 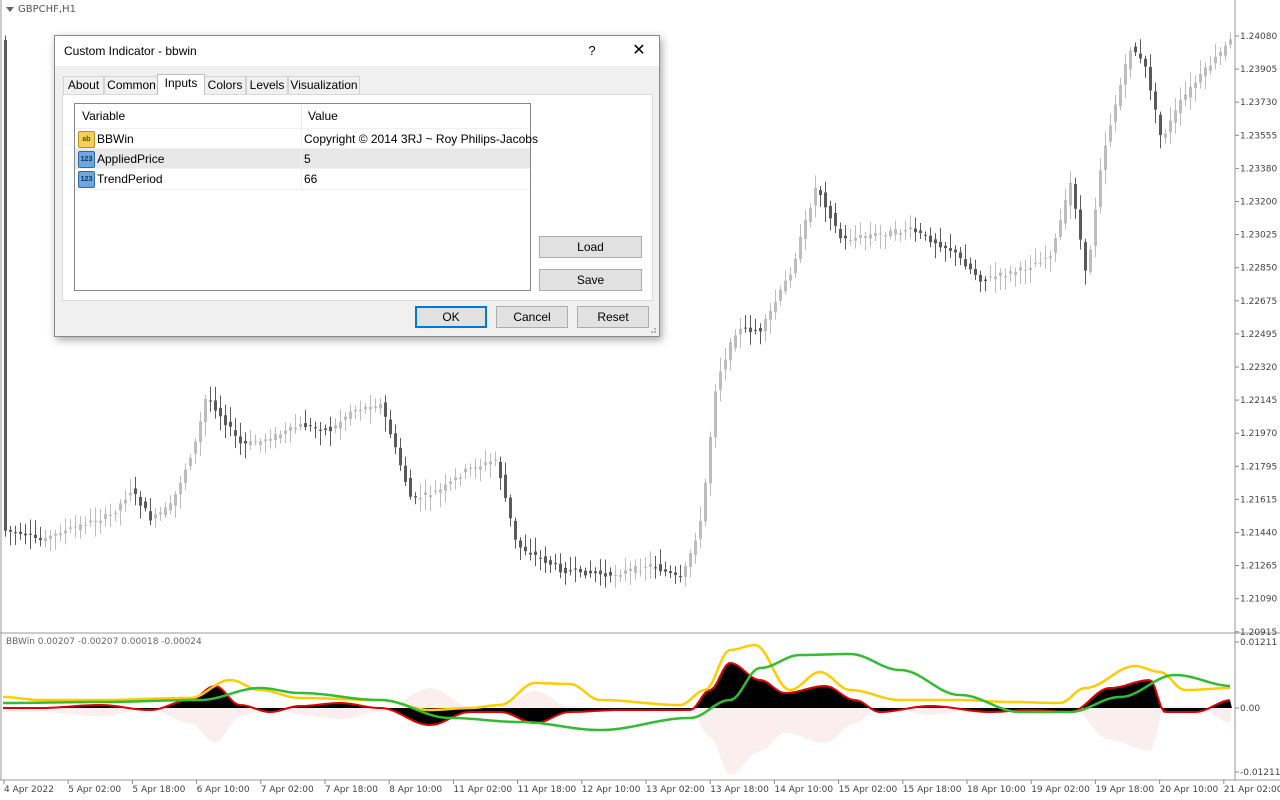 I want to click on input-row-trendperiod: 123 TrendPeriod 66, so click(x=302, y=179).